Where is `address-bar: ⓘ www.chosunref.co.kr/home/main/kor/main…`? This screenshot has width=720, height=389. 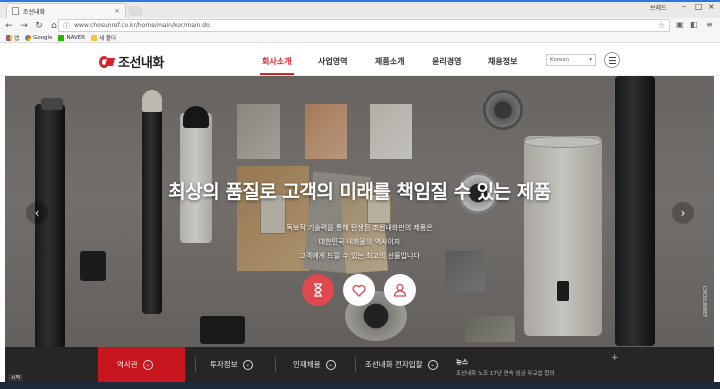 address-bar: ⓘ www.chosunref.co.kr/home/main/kor/main… is located at coordinates (364, 25).